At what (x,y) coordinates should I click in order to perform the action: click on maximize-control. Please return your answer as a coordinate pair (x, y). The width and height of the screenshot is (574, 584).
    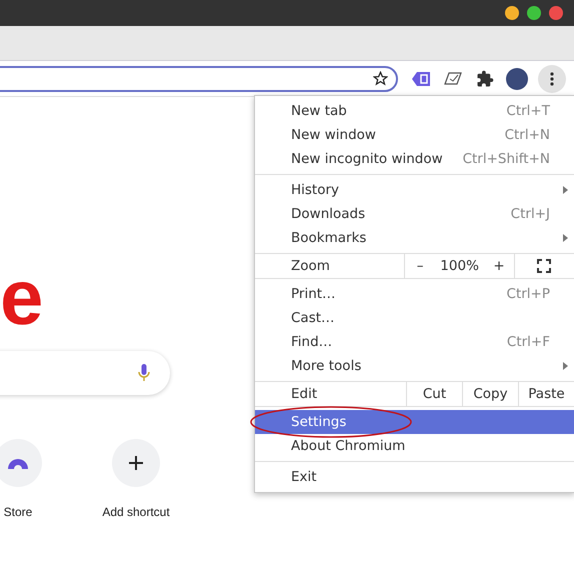
    Looking at the image, I should click on (534, 13).